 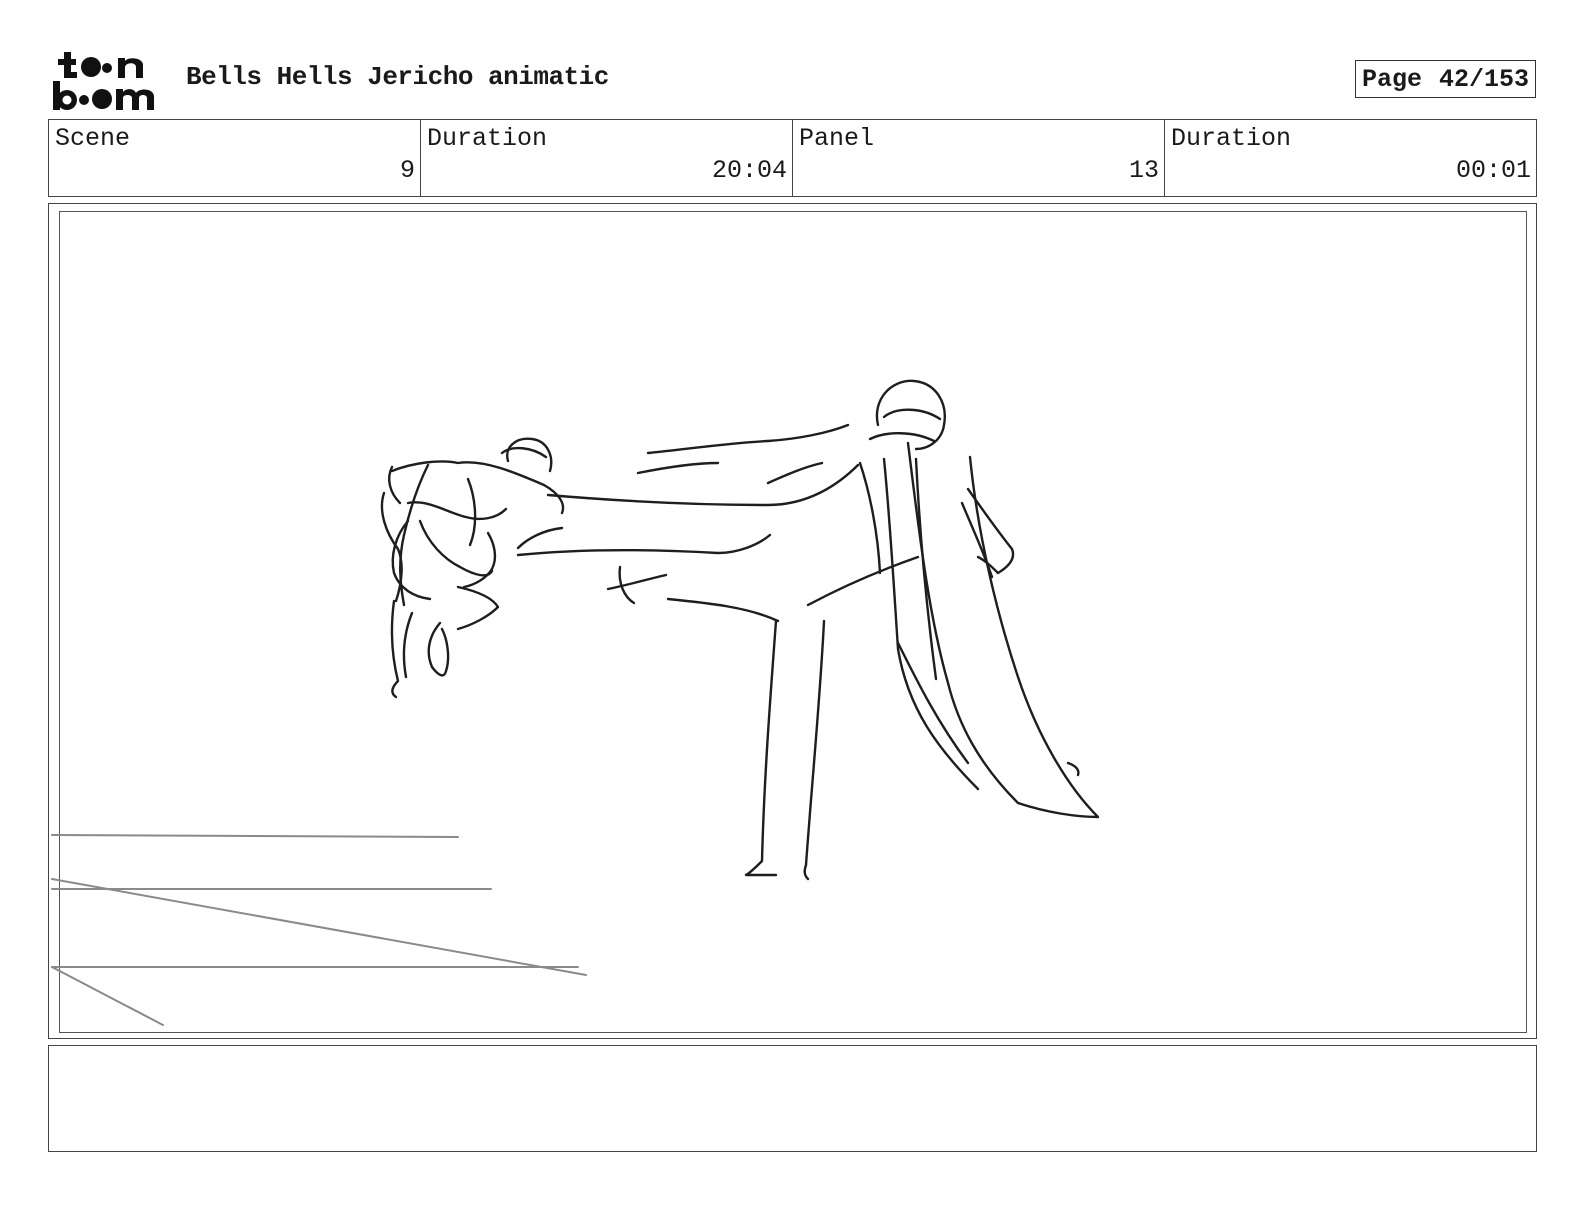 I want to click on page-label: Page, so click(x=1392, y=79).